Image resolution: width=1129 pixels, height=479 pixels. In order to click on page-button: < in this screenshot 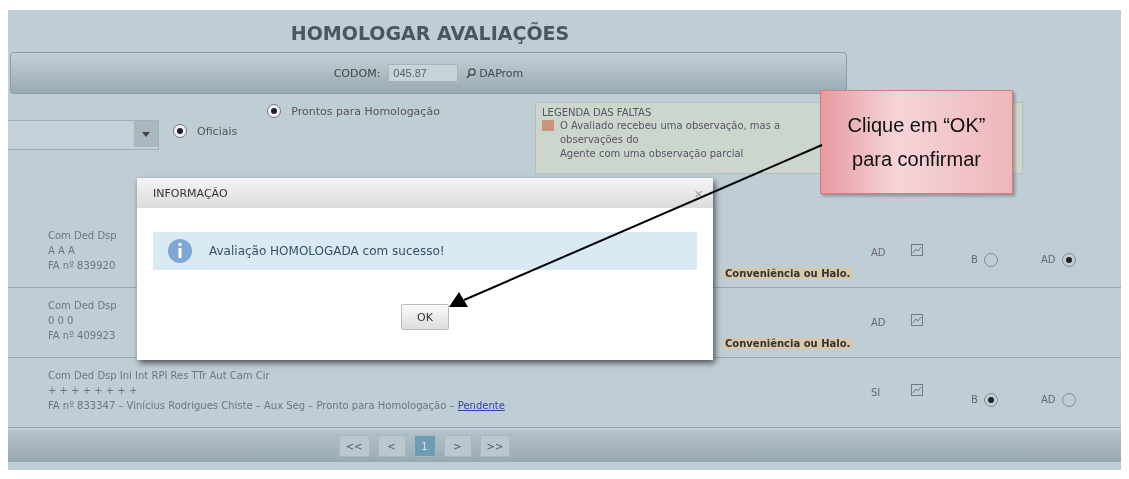, I will do `click(391, 446)`.